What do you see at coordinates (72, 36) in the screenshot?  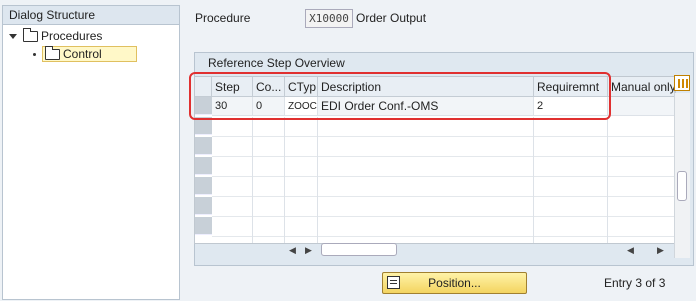 I see `tree-node-label: Procedures` at bounding box center [72, 36].